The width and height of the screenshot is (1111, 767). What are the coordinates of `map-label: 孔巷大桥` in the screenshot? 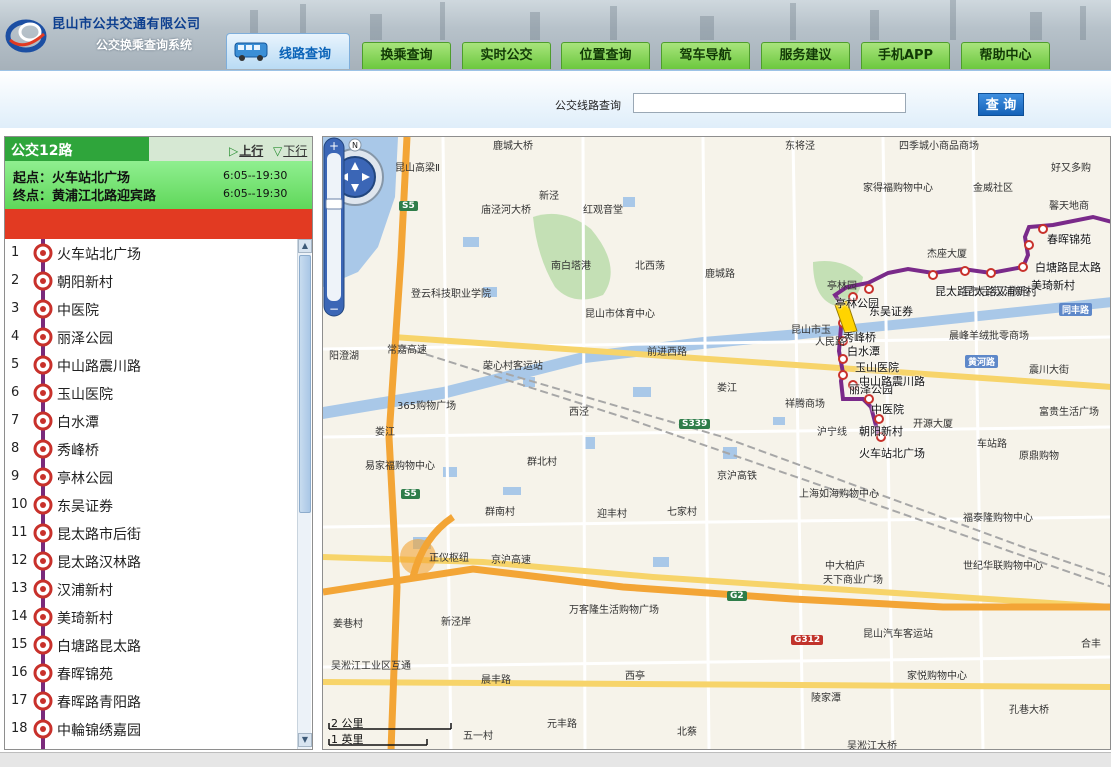 It's located at (1029, 710).